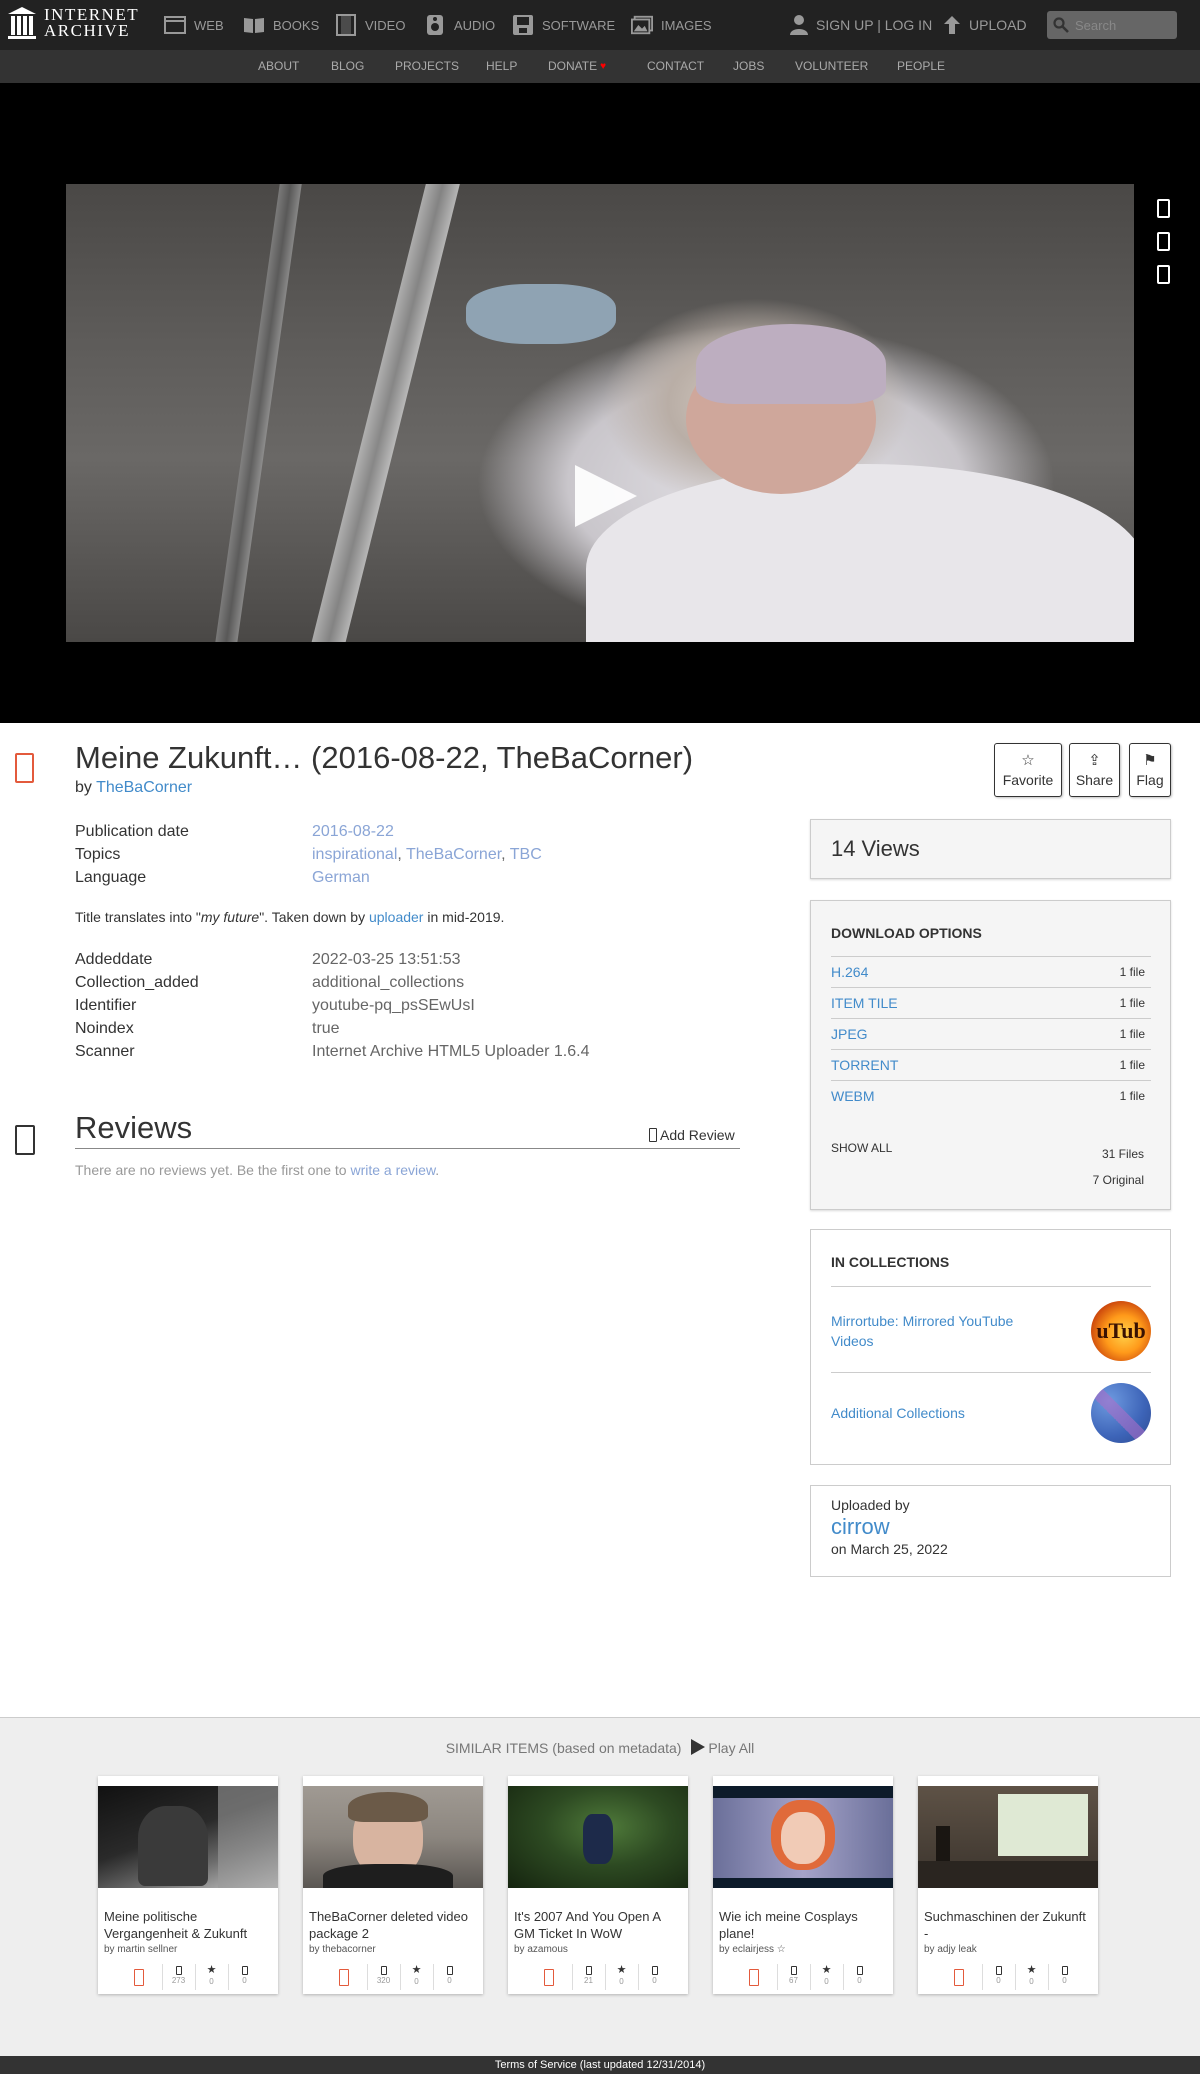  What do you see at coordinates (748, 66) in the screenshot?
I see `subnav-jobs: JOBS` at bounding box center [748, 66].